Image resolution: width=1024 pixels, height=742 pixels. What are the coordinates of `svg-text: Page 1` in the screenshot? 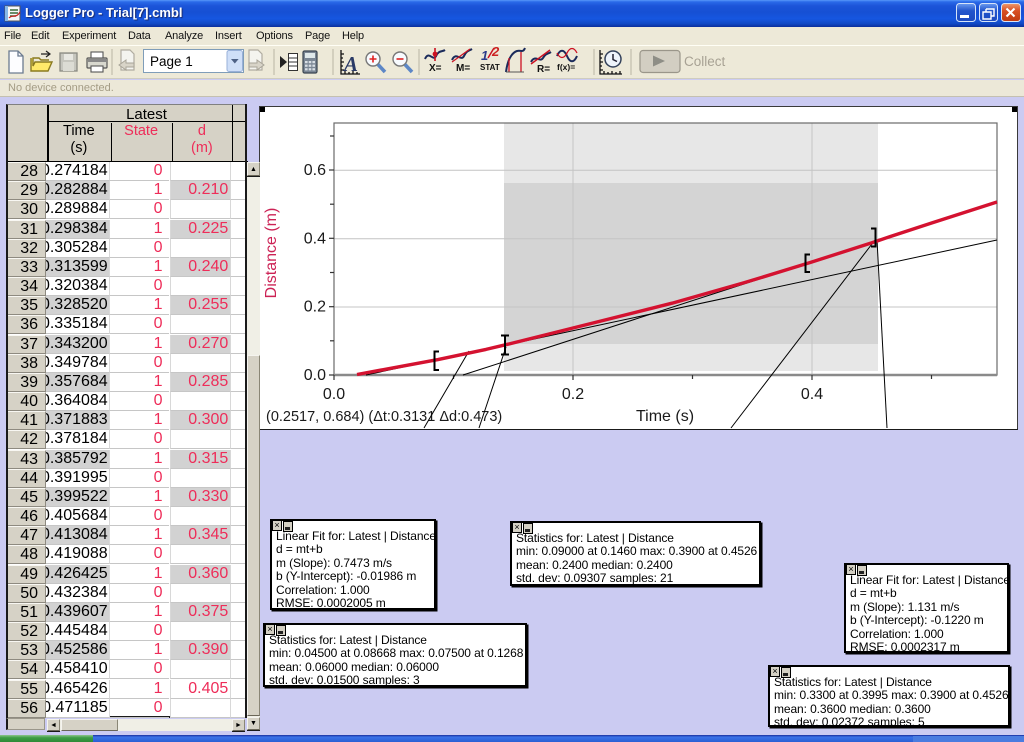 It's located at (171, 61).